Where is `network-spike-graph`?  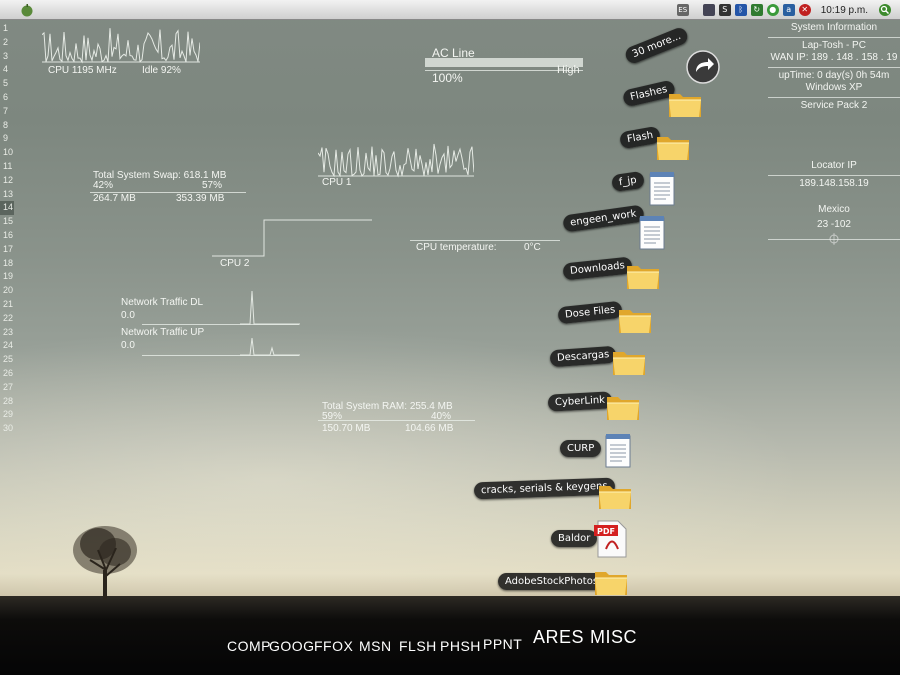 network-spike-graph is located at coordinates (270, 323).